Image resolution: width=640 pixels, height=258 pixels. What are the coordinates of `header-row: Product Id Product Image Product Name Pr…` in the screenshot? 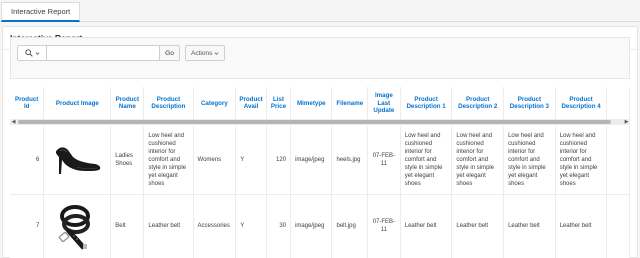 It's located at (320, 104).